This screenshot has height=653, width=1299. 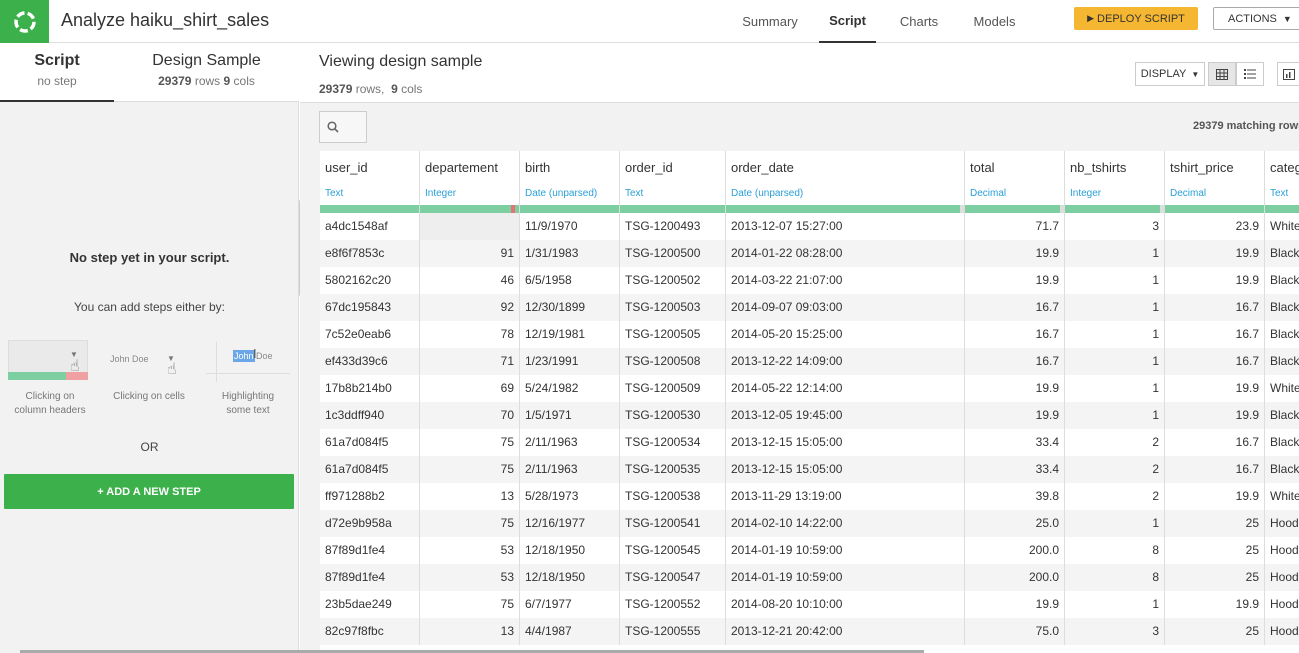 What do you see at coordinates (1115, 182) in the screenshot?
I see `column-header-nb_tshirts: nb_tshirts Integer` at bounding box center [1115, 182].